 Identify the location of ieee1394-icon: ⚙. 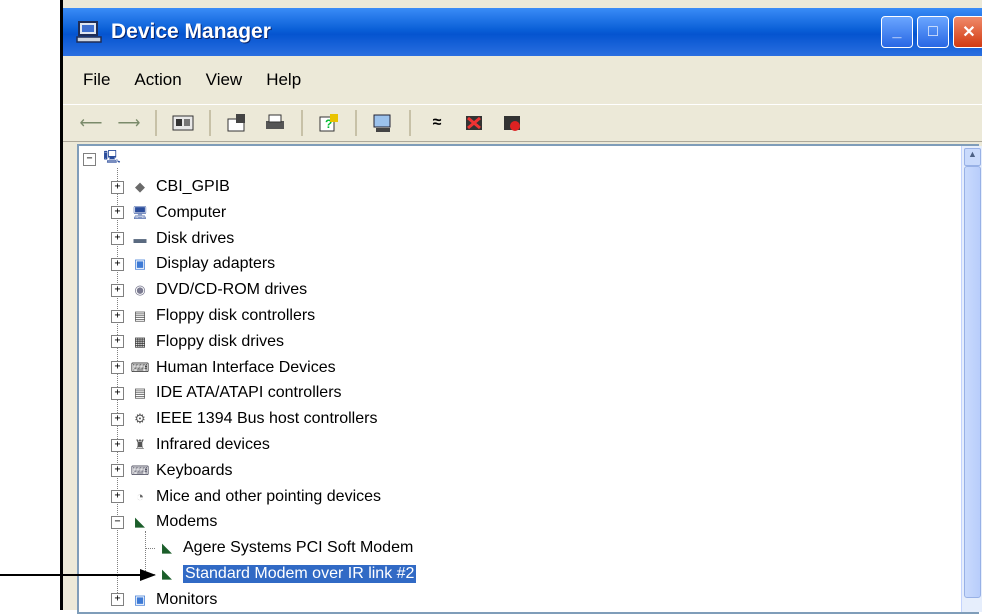
(140, 419).